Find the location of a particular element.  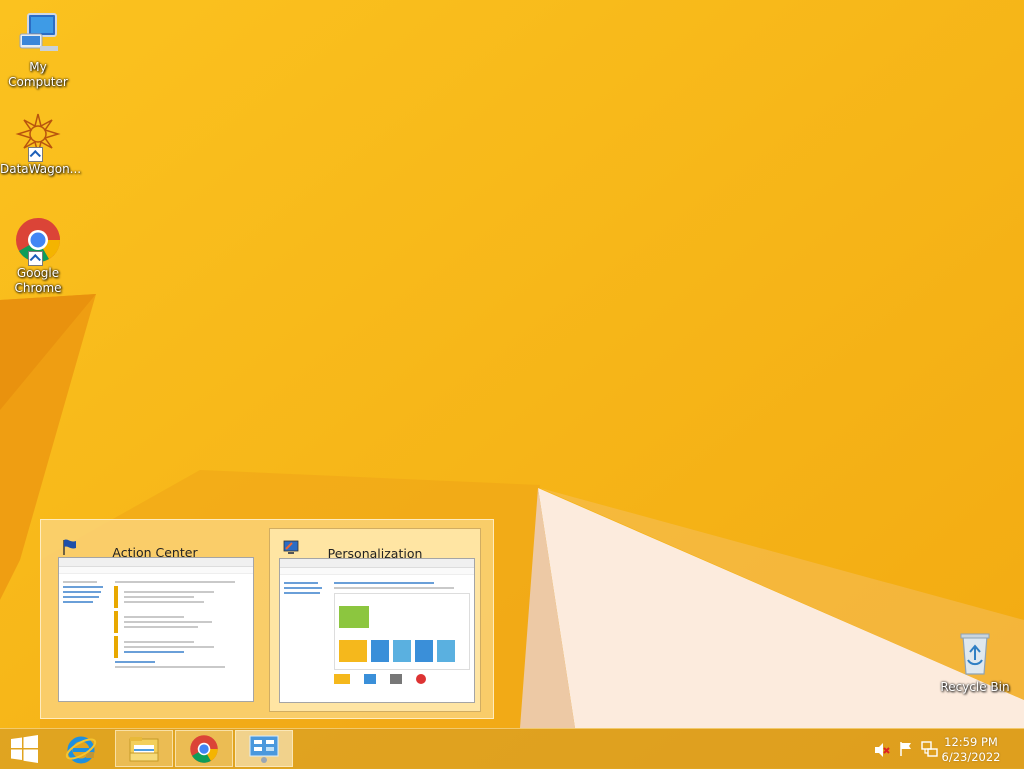

internet-explorer-icon is located at coordinates (81, 750).